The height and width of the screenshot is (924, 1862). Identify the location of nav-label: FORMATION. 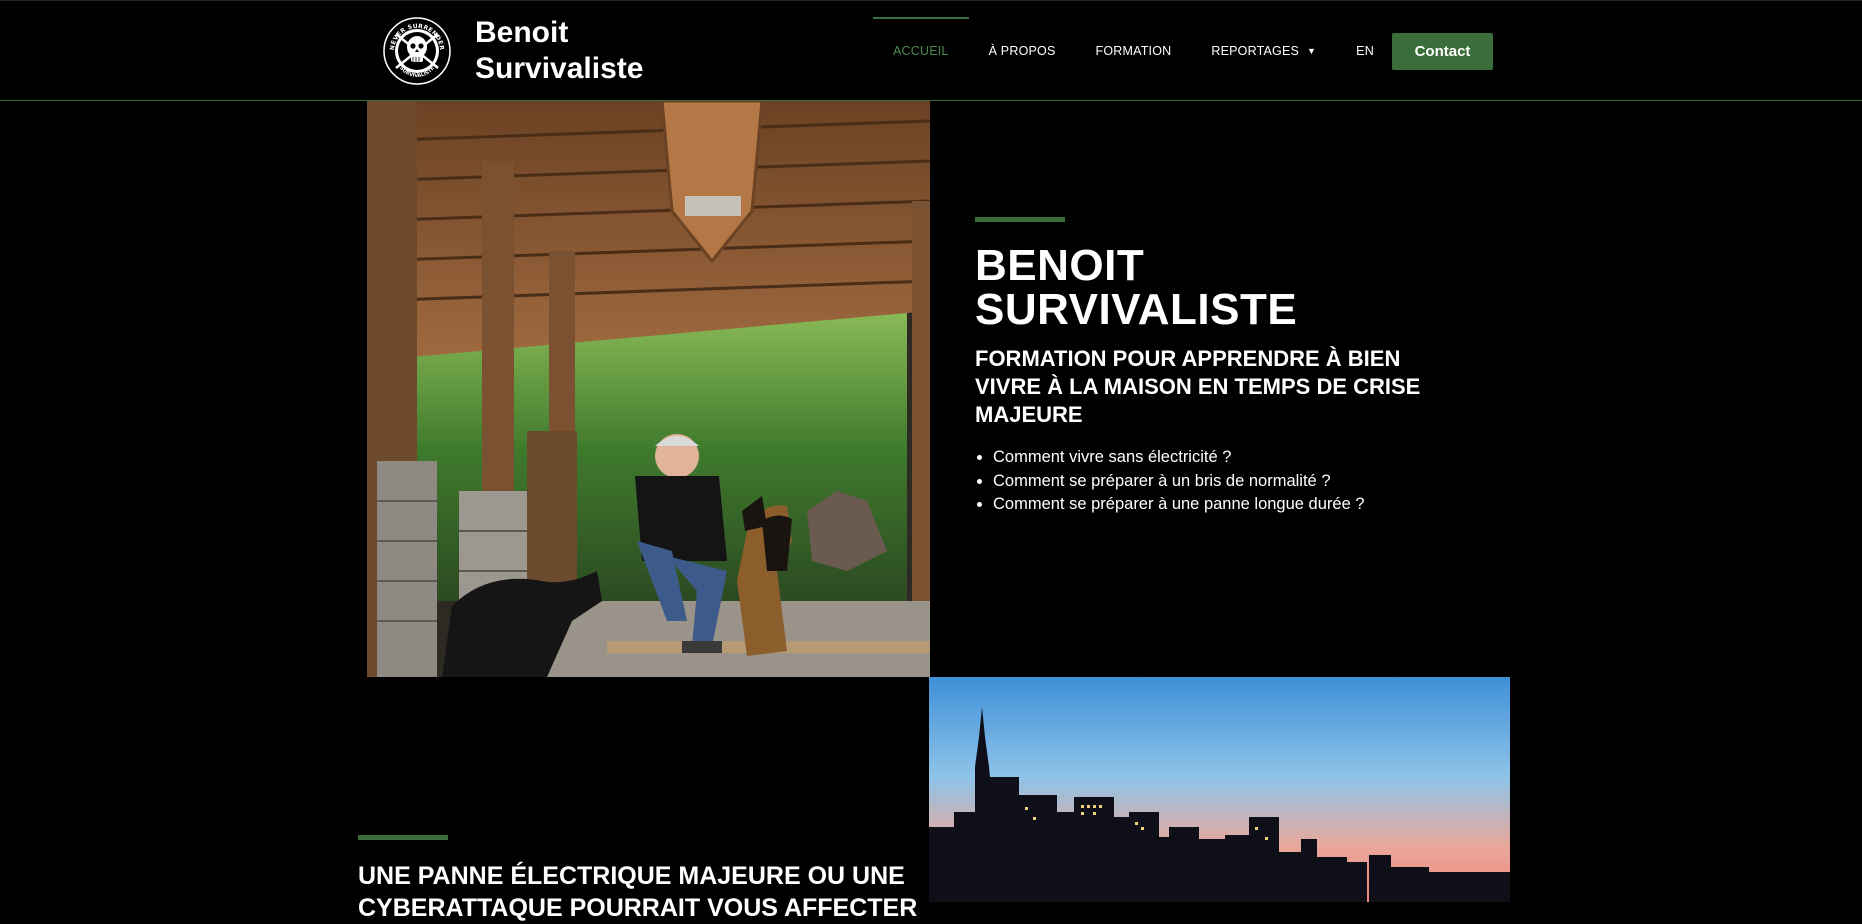
(1133, 51).